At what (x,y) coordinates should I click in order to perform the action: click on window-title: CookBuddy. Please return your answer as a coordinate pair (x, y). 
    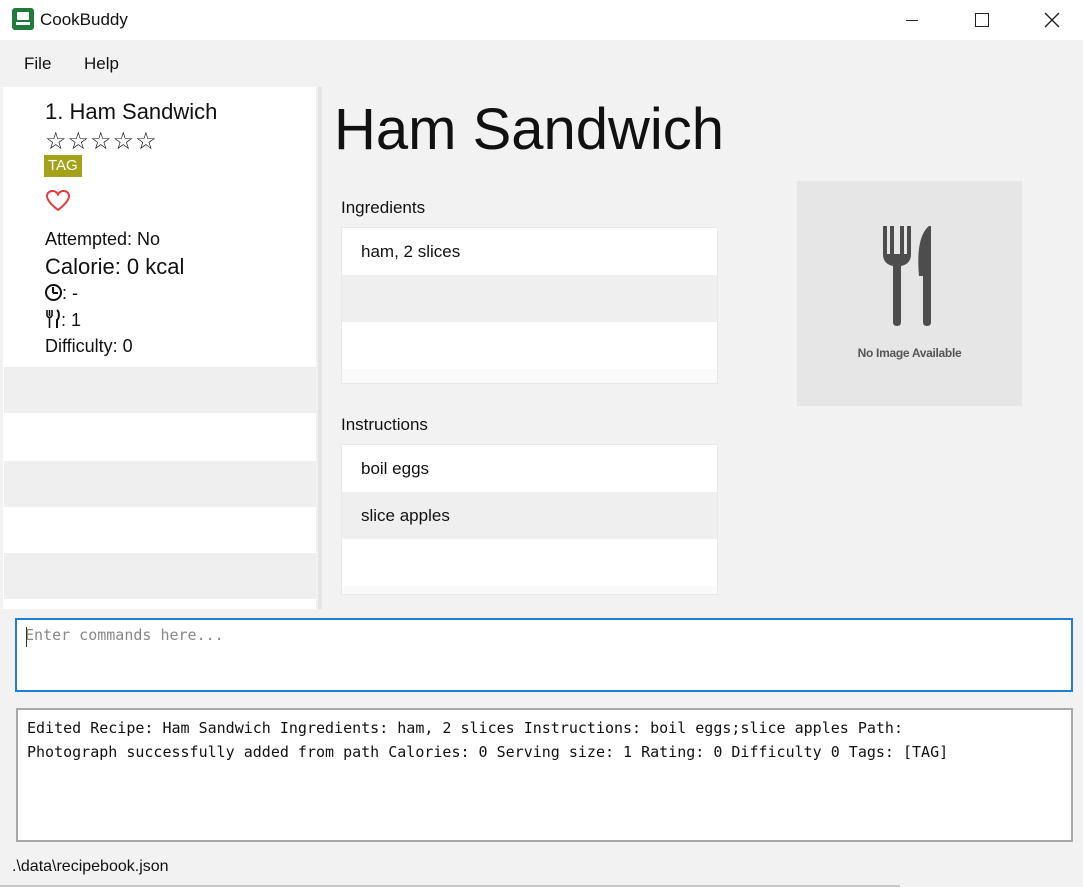
    Looking at the image, I should click on (84, 19).